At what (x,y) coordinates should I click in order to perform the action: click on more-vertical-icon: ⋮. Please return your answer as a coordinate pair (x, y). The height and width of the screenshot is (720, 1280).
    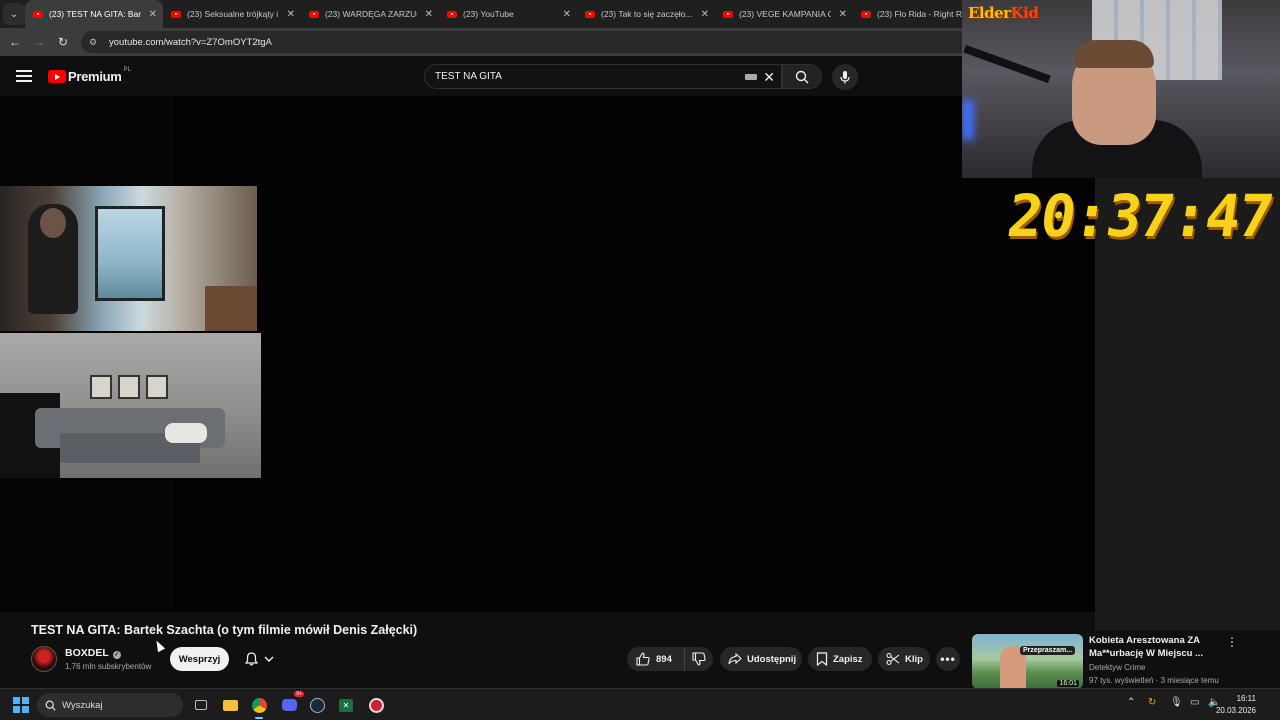
    Looking at the image, I should click on (1232, 642).